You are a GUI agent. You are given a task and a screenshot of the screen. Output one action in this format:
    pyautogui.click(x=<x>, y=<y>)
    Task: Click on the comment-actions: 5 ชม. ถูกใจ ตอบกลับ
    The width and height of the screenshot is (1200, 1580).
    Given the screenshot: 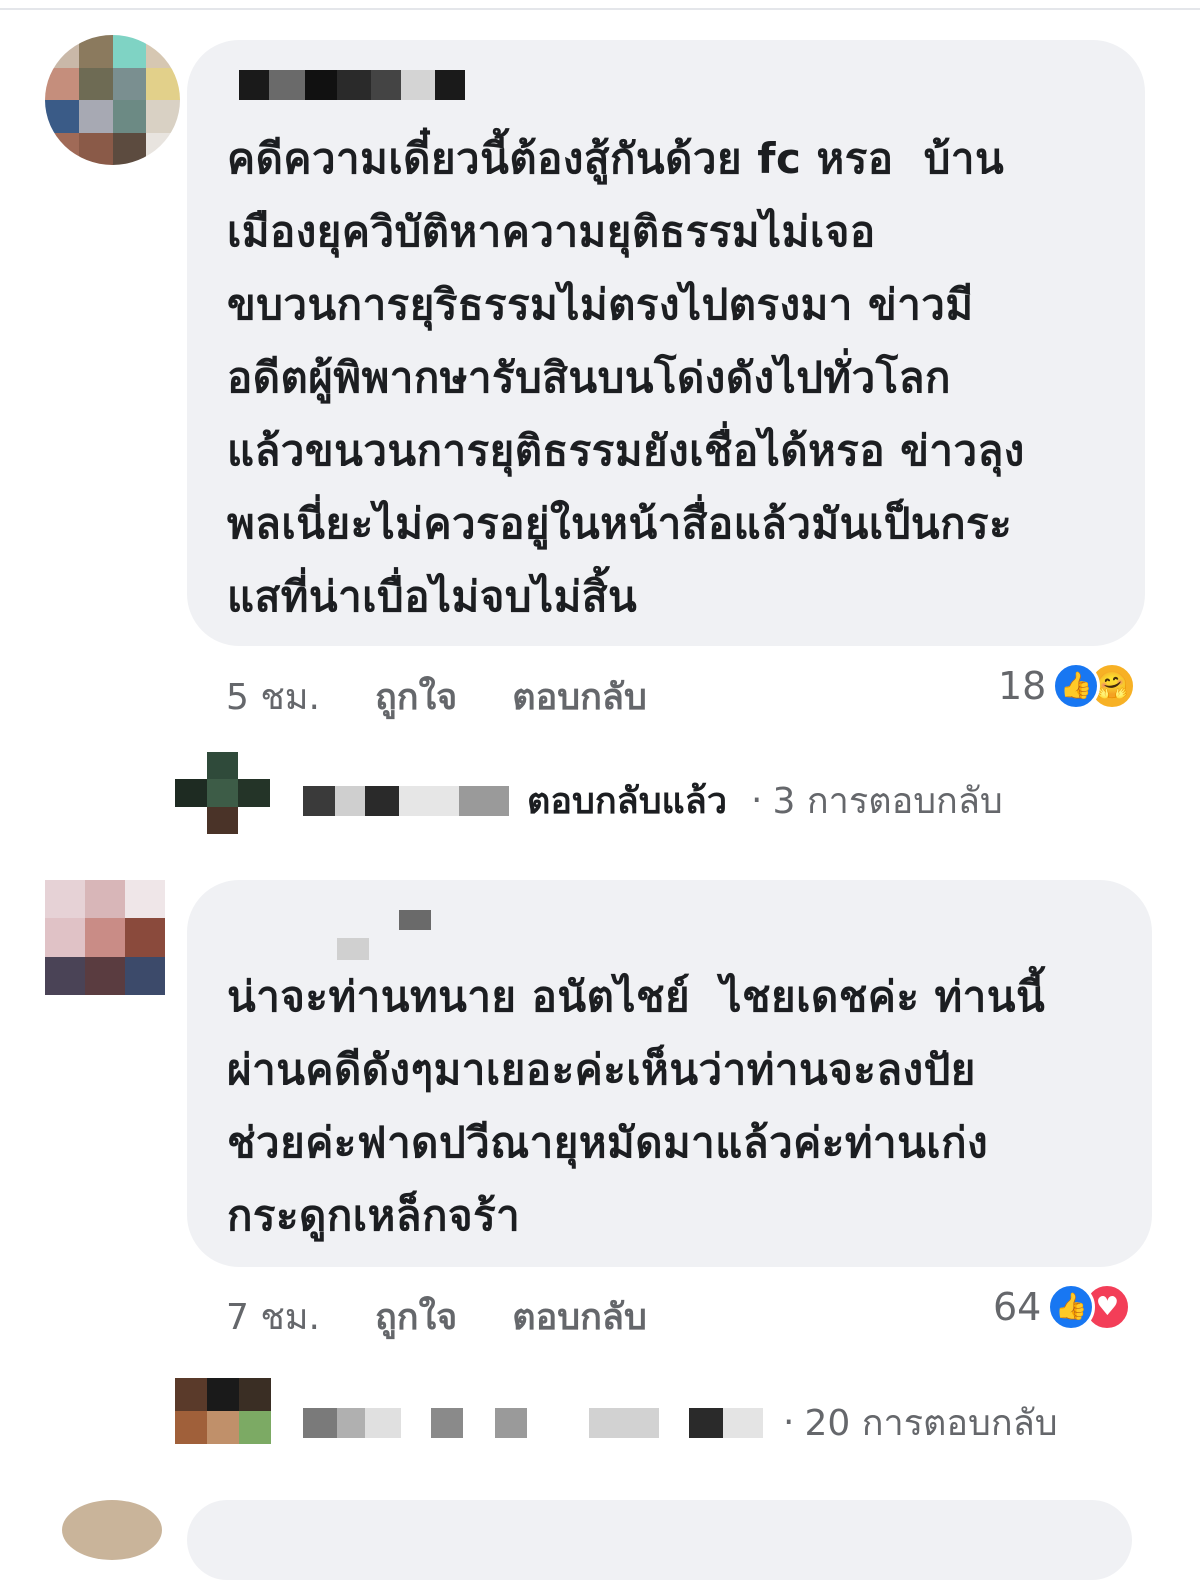 What is the action you would take?
    pyautogui.click(x=464, y=696)
    